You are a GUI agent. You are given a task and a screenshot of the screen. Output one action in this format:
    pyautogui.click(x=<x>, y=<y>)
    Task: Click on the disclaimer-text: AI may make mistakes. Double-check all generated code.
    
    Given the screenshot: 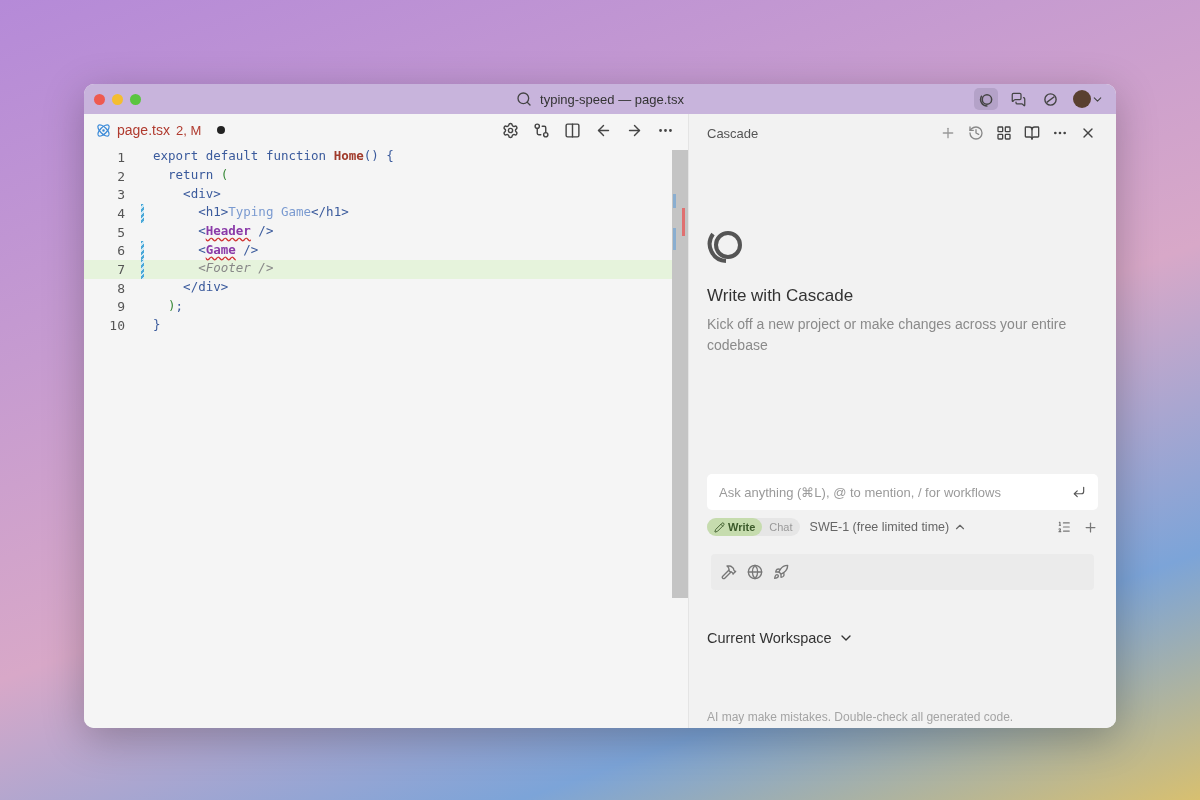 What is the action you would take?
    pyautogui.click(x=861, y=717)
    